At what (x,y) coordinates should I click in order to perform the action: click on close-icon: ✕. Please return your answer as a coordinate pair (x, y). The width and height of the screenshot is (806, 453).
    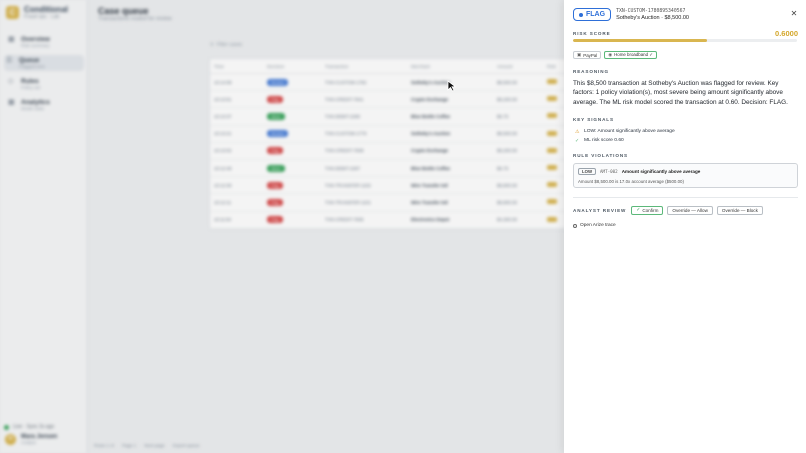
    Looking at the image, I should click on (794, 13).